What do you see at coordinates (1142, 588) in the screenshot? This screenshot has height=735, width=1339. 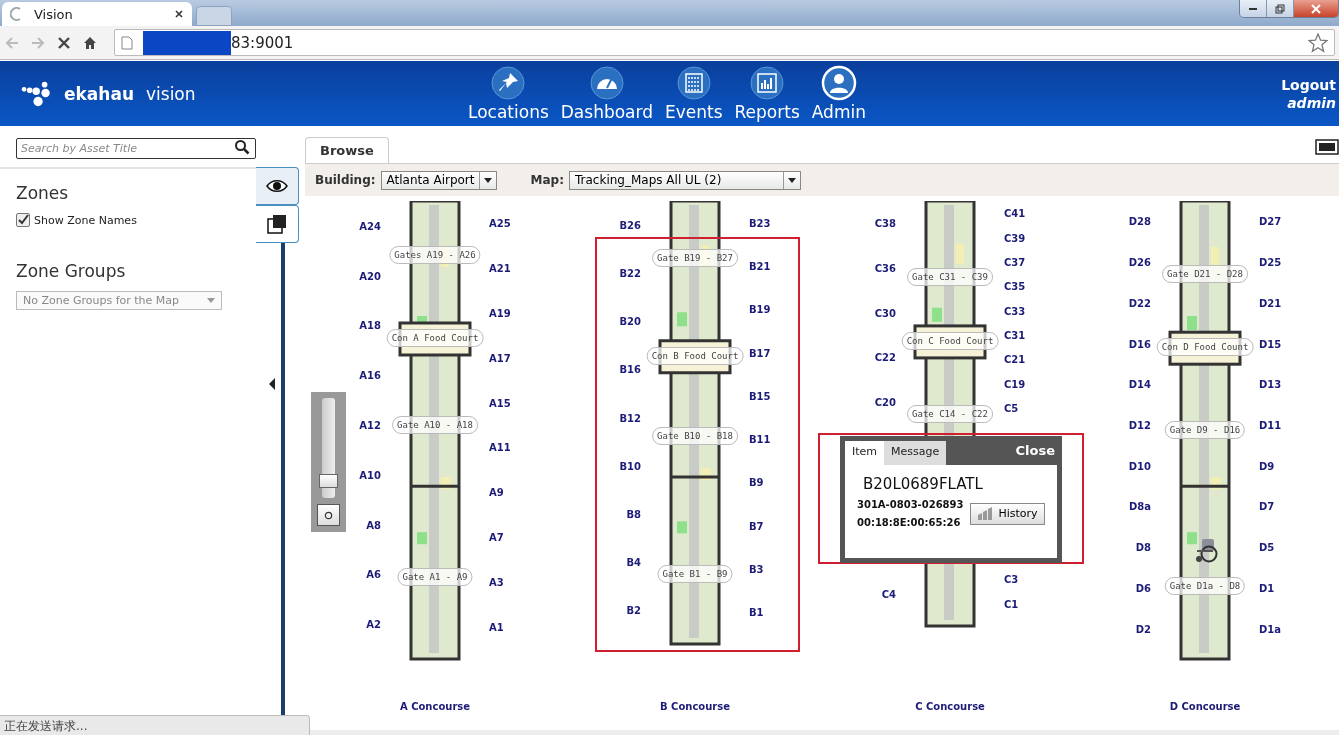 I see `gate-label: D6` at bounding box center [1142, 588].